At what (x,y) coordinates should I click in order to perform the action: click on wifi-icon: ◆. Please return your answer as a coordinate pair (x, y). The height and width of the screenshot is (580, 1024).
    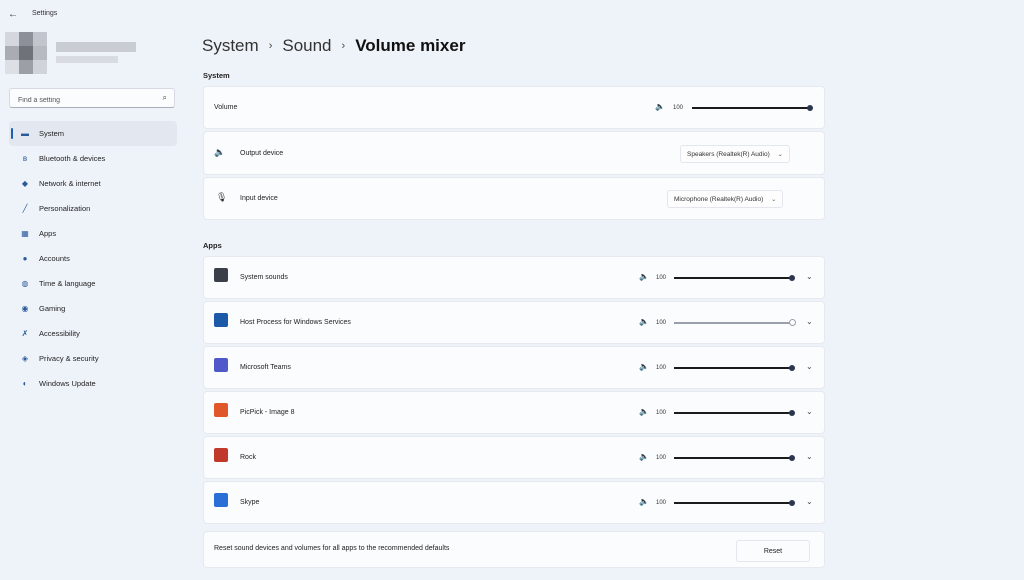
    Looking at the image, I should click on (25, 183).